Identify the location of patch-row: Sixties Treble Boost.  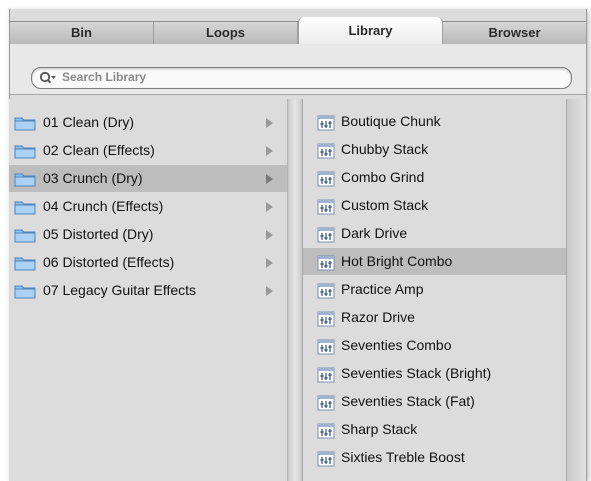
(434, 457).